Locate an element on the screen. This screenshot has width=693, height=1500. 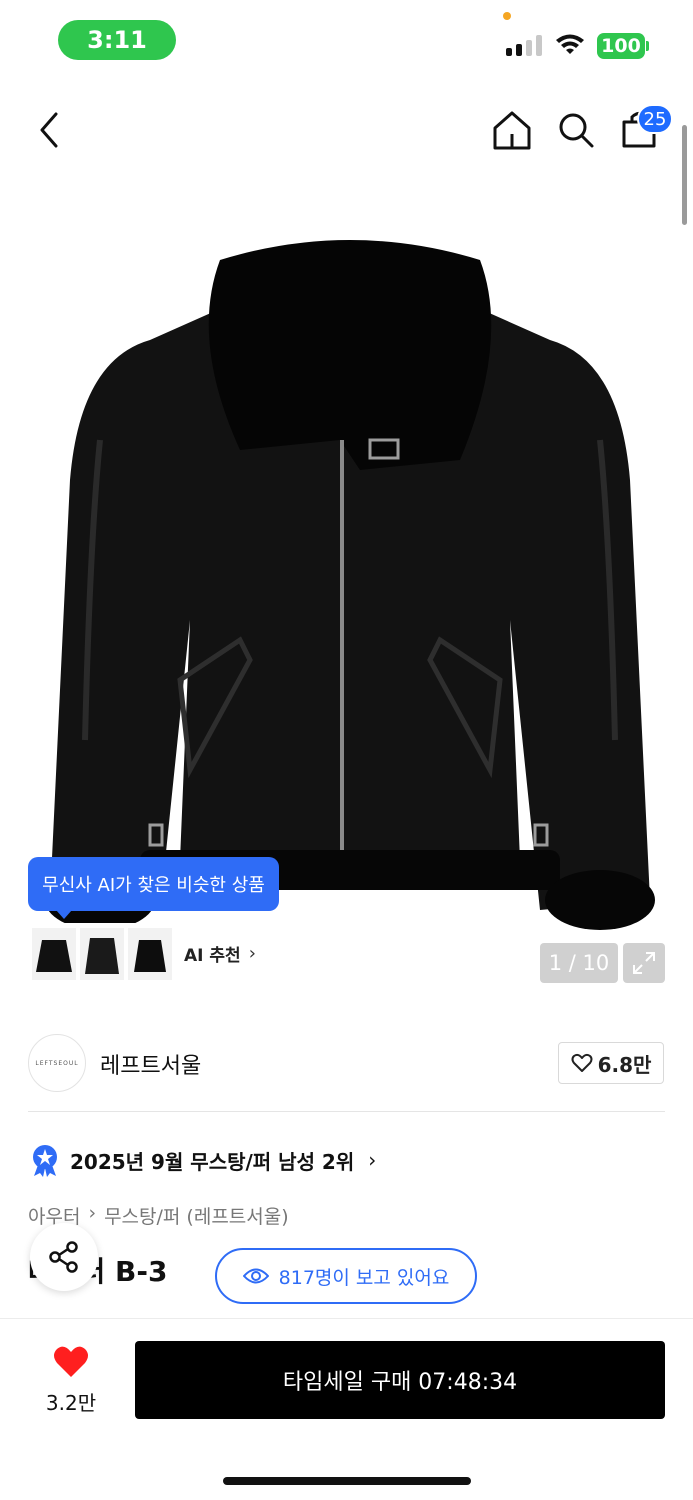
ai-recommend-button: AI 추천 › is located at coordinates (148, 953).